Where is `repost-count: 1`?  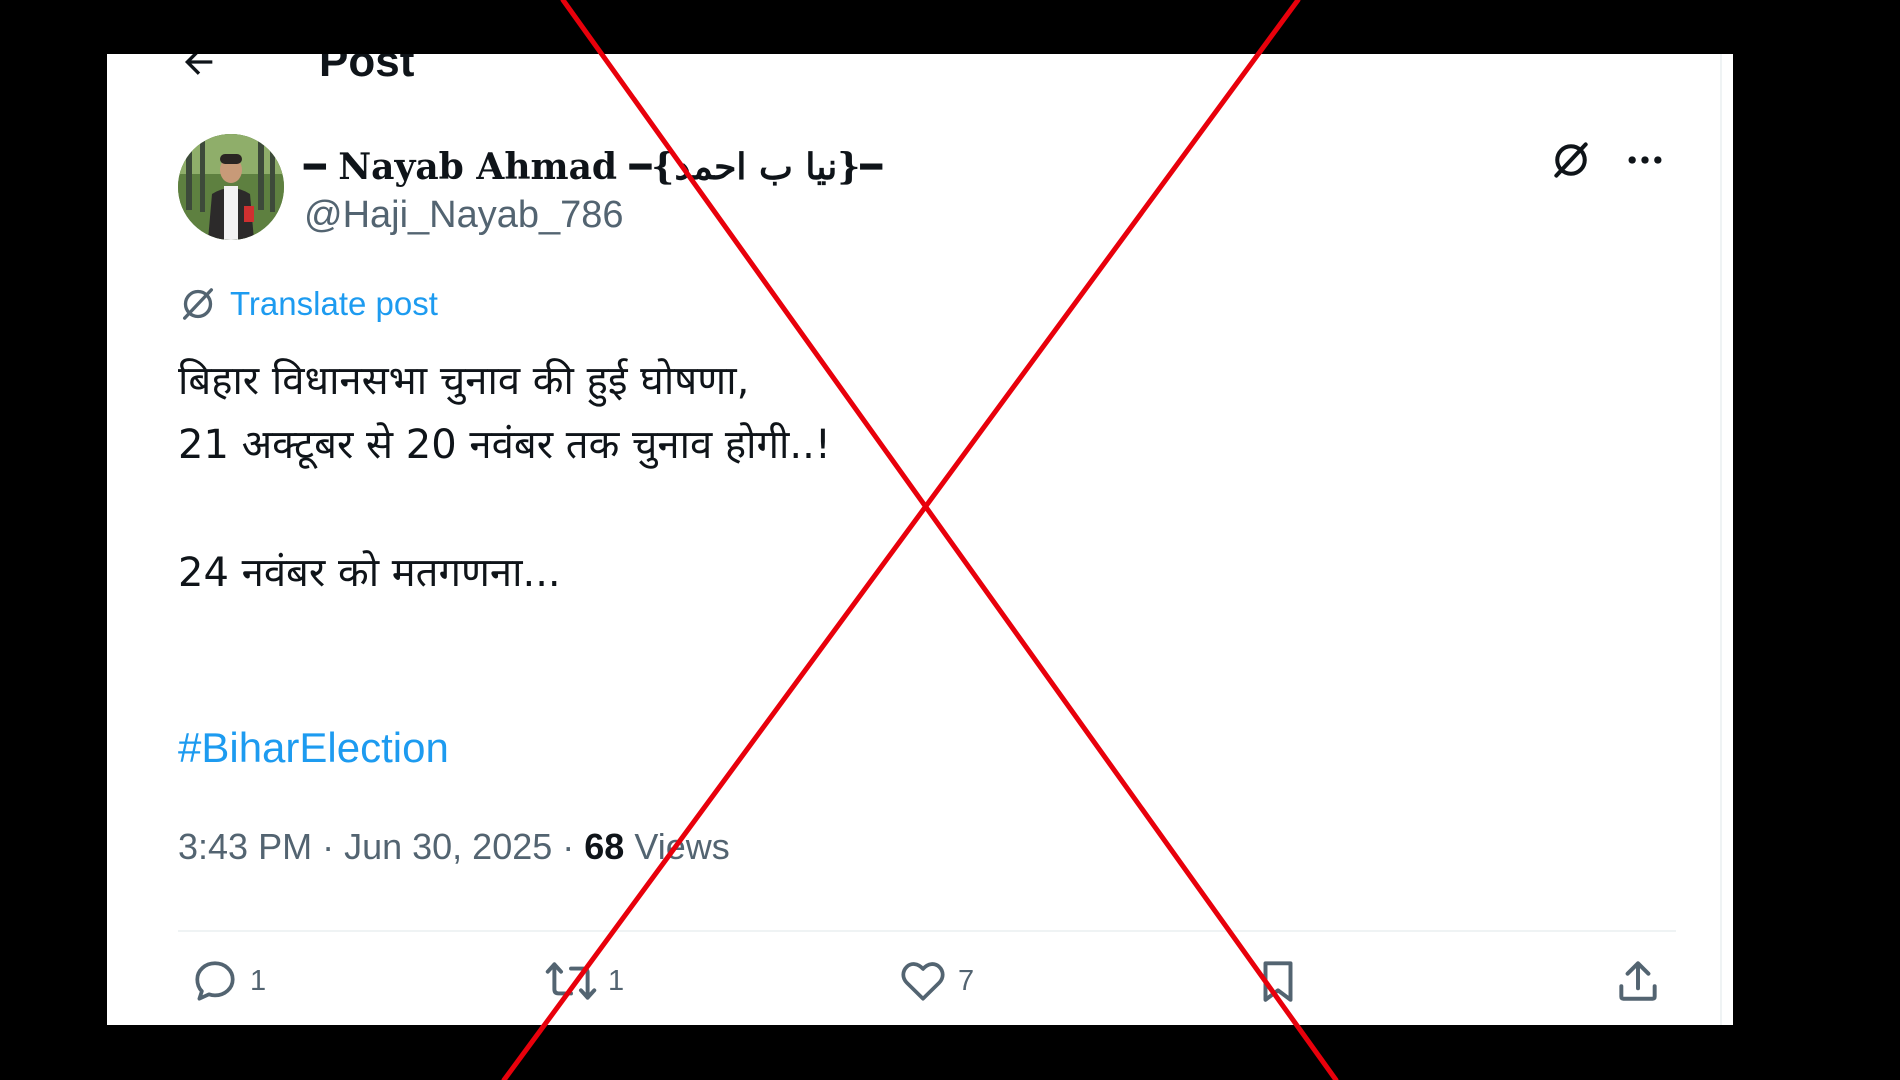
repost-count: 1 is located at coordinates (616, 980).